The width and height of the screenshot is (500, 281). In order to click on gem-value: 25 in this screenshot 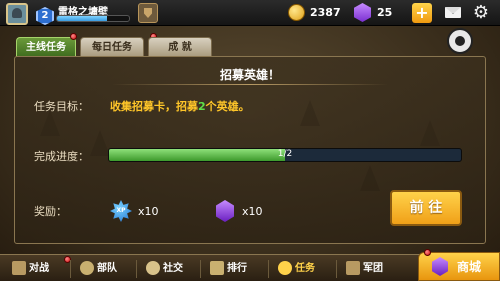, I will do `click(385, 12)`.